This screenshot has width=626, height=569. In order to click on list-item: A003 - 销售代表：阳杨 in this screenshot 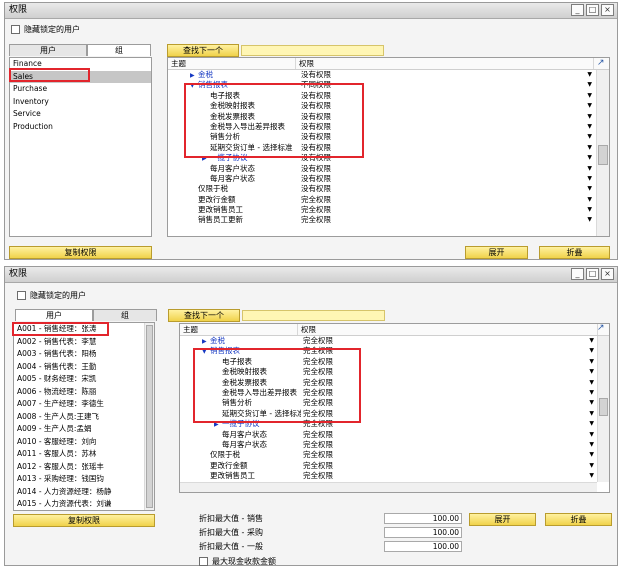, I will do `click(84, 354)`.